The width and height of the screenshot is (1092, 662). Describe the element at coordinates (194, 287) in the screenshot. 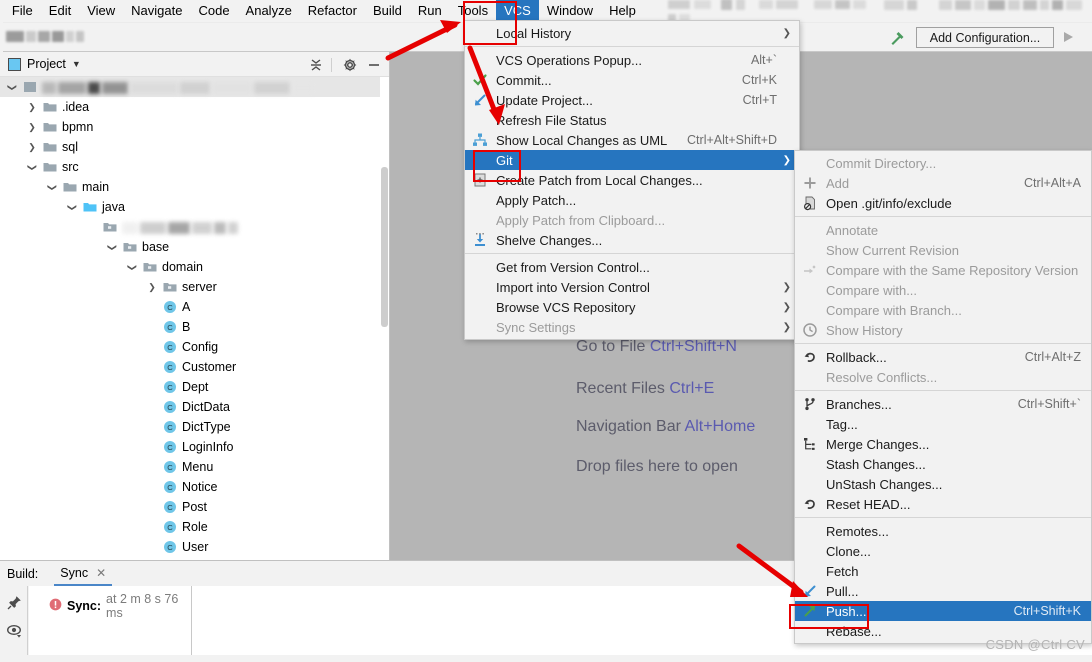

I see `tree-node-server: ❯ server` at that location.